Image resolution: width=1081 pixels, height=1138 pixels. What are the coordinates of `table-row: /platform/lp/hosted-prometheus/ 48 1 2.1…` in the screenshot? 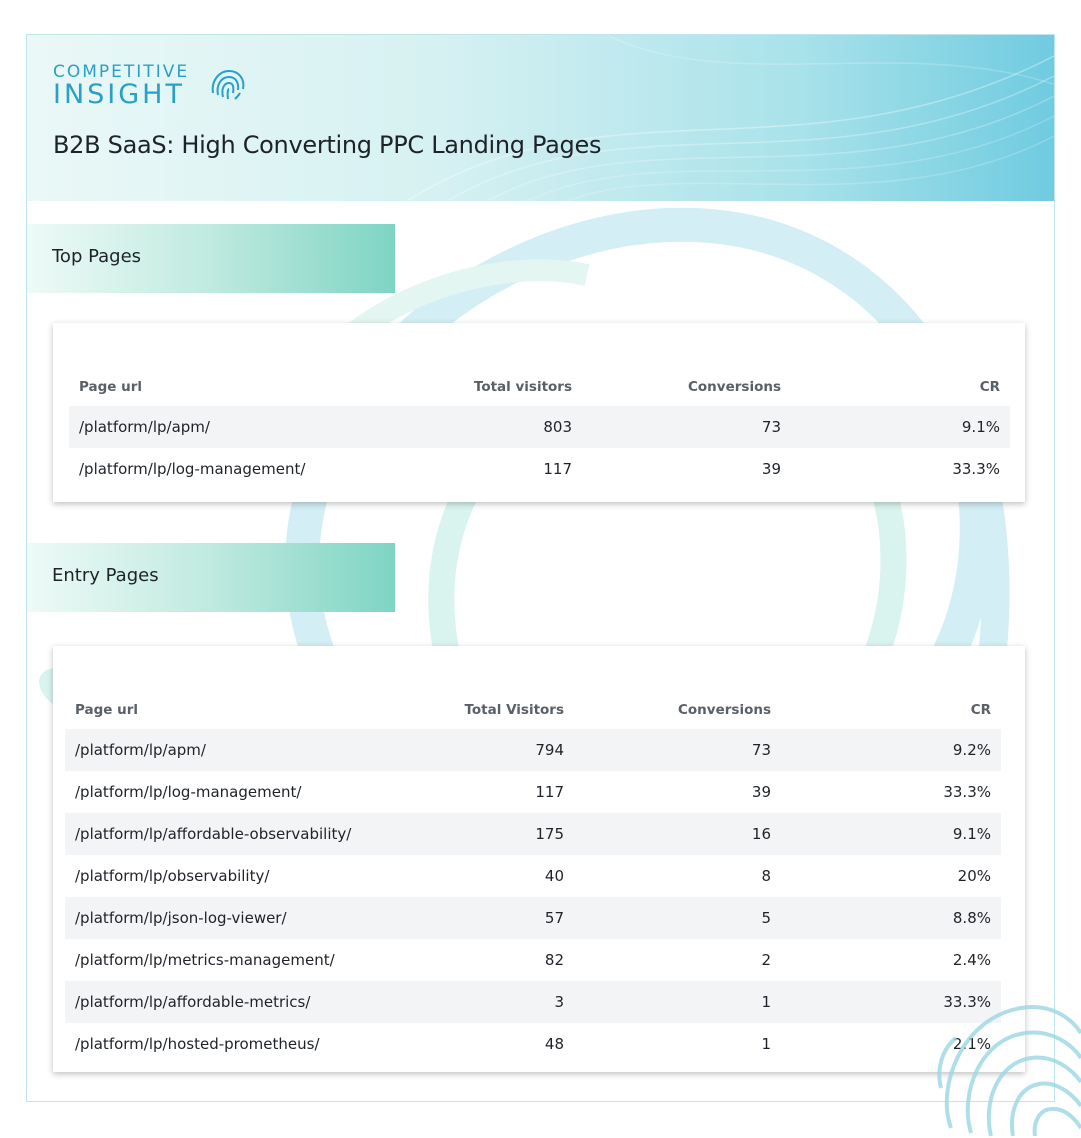 It's located at (533, 1044).